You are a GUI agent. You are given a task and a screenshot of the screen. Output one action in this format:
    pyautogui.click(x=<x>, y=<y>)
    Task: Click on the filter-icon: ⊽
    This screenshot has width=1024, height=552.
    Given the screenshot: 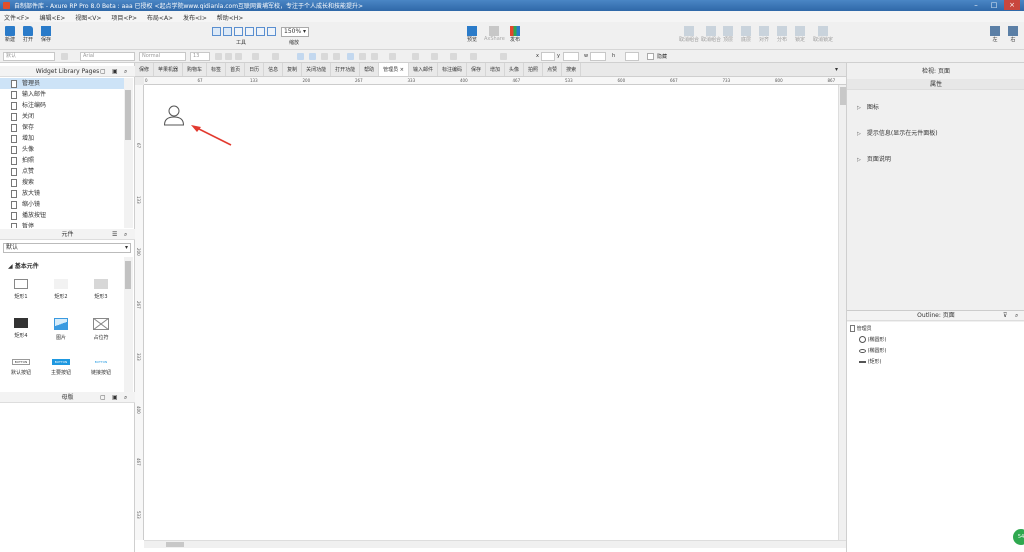 What is the action you would take?
    pyautogui.click(x=1005, y=316)
    